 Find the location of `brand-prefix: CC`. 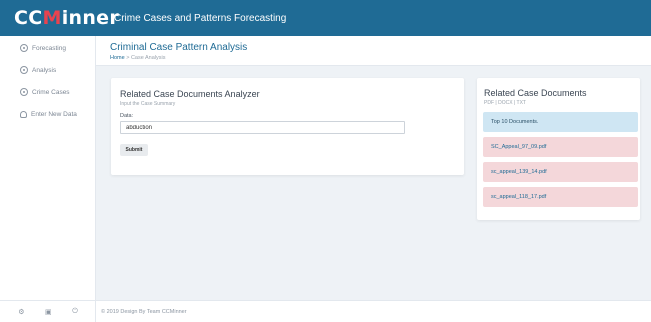

brand-prefix: CC is located at coordinates (28, 18).